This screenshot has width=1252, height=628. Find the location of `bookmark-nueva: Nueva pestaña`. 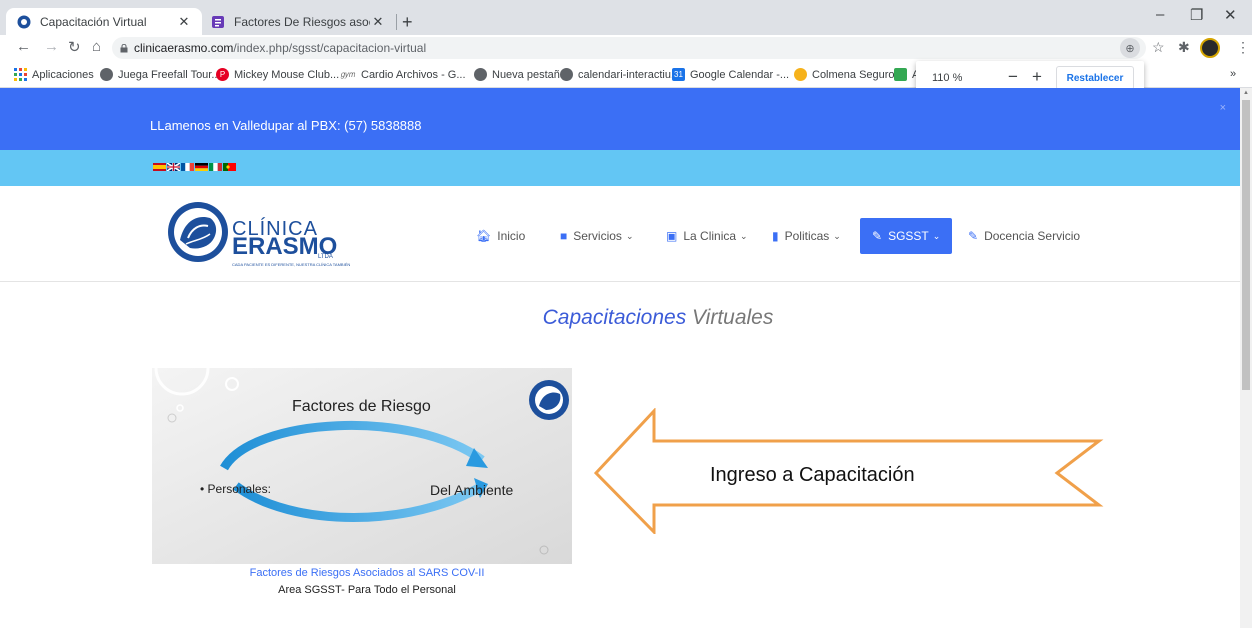

bookmark-nueva: Nueva pestaña is located at coordinates (520, 74).